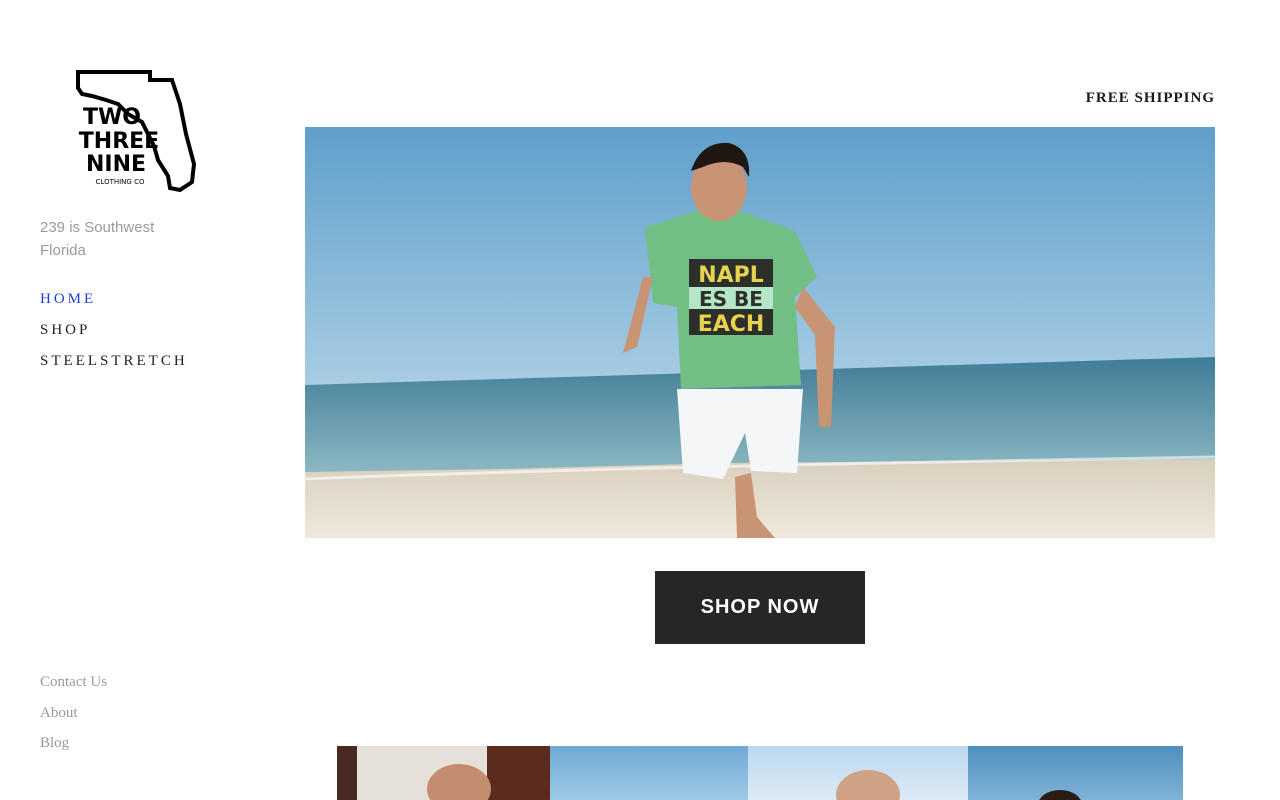 This screenshot has height=800, width=1280. Describe the element at coordinates (731, 324) in the screenshot. I see `shirt-text-line-3: EACH` at that location.